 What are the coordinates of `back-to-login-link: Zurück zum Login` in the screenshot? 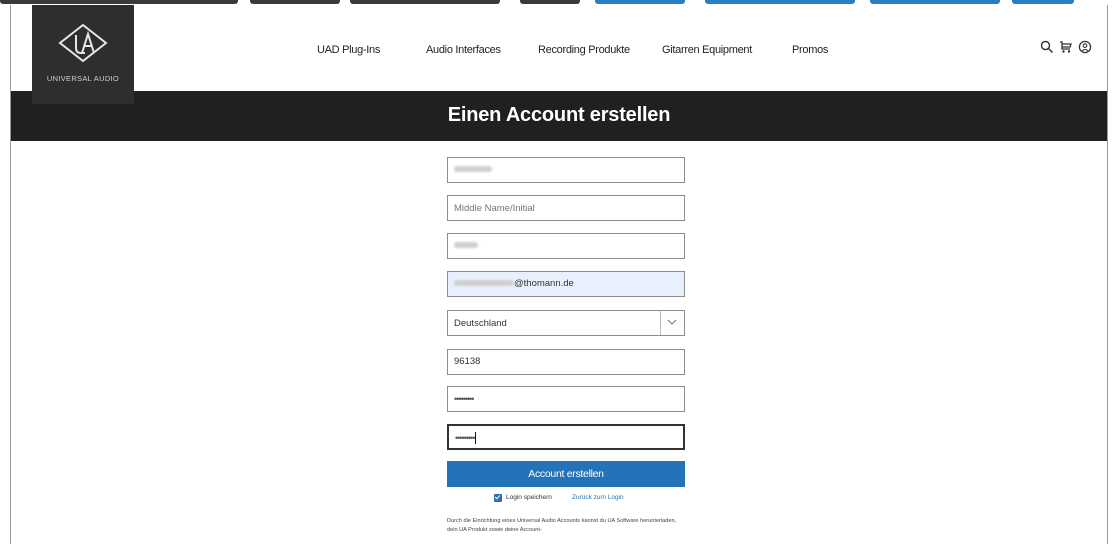 It's located at (598, 497).